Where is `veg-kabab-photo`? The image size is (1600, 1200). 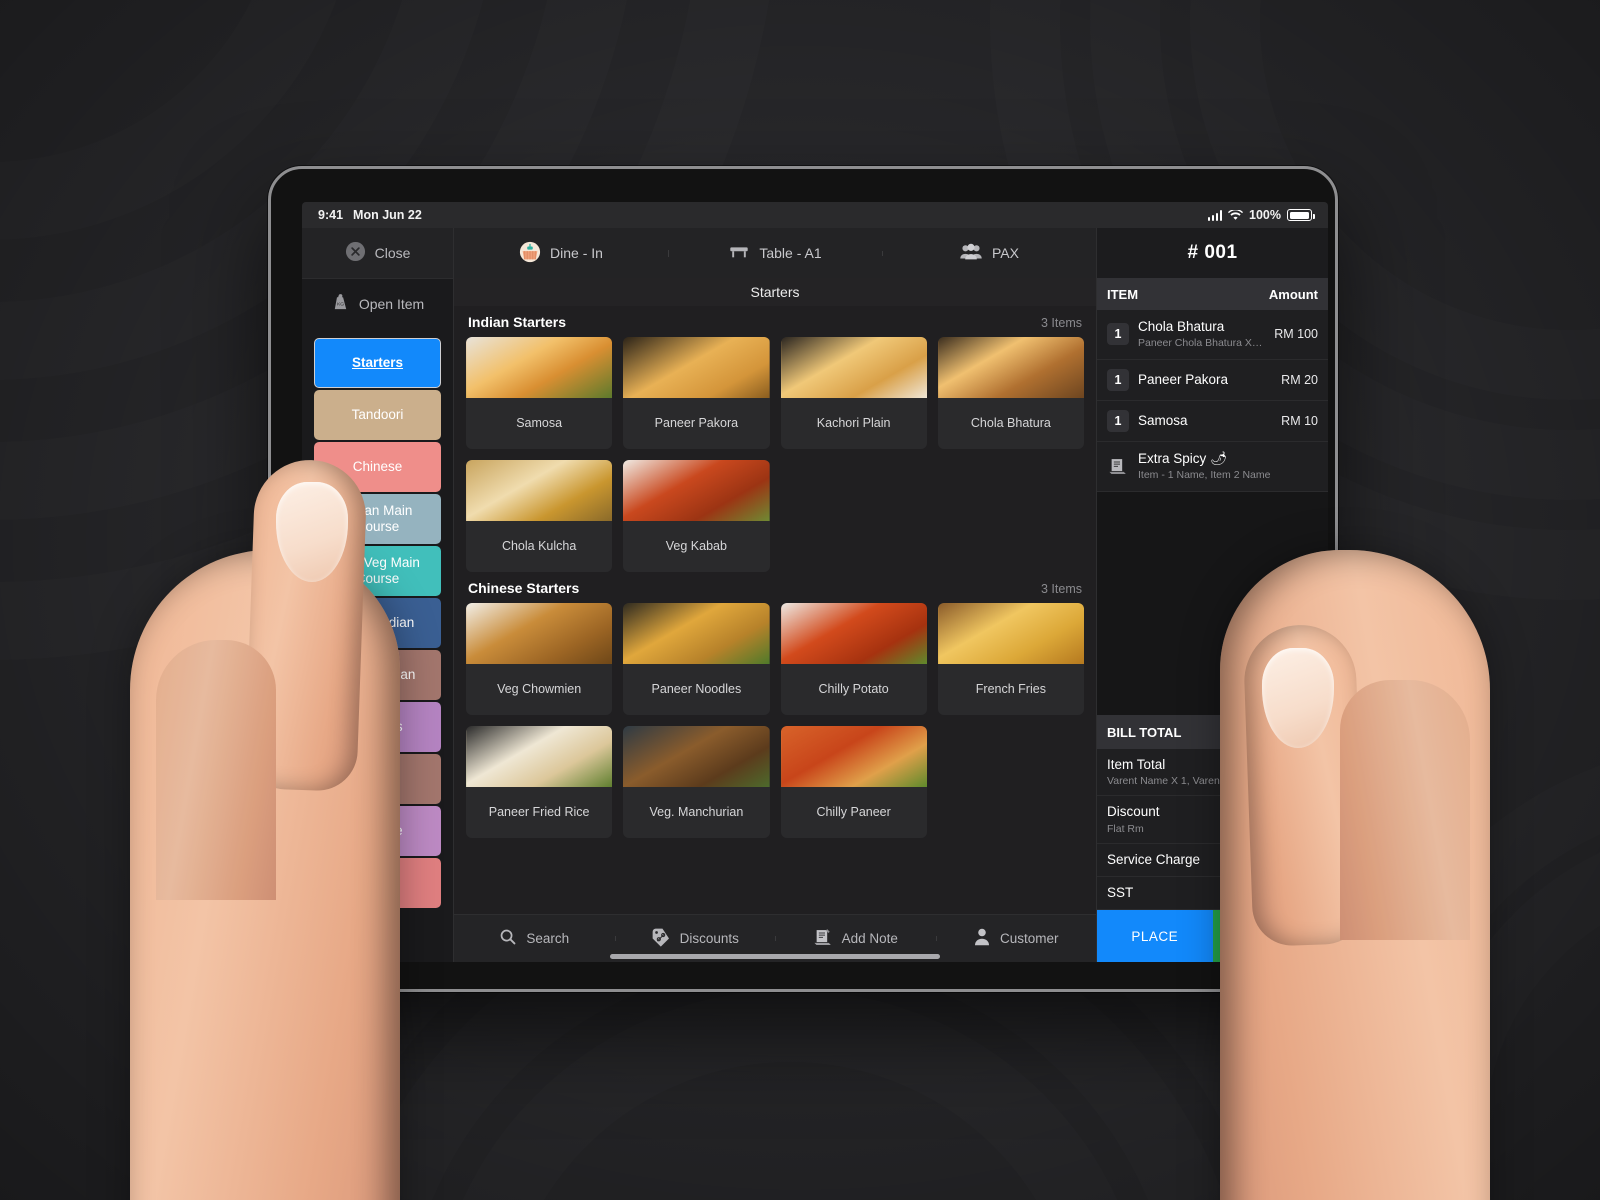 veg-kabab-photo is located at coordinates (696, 490).